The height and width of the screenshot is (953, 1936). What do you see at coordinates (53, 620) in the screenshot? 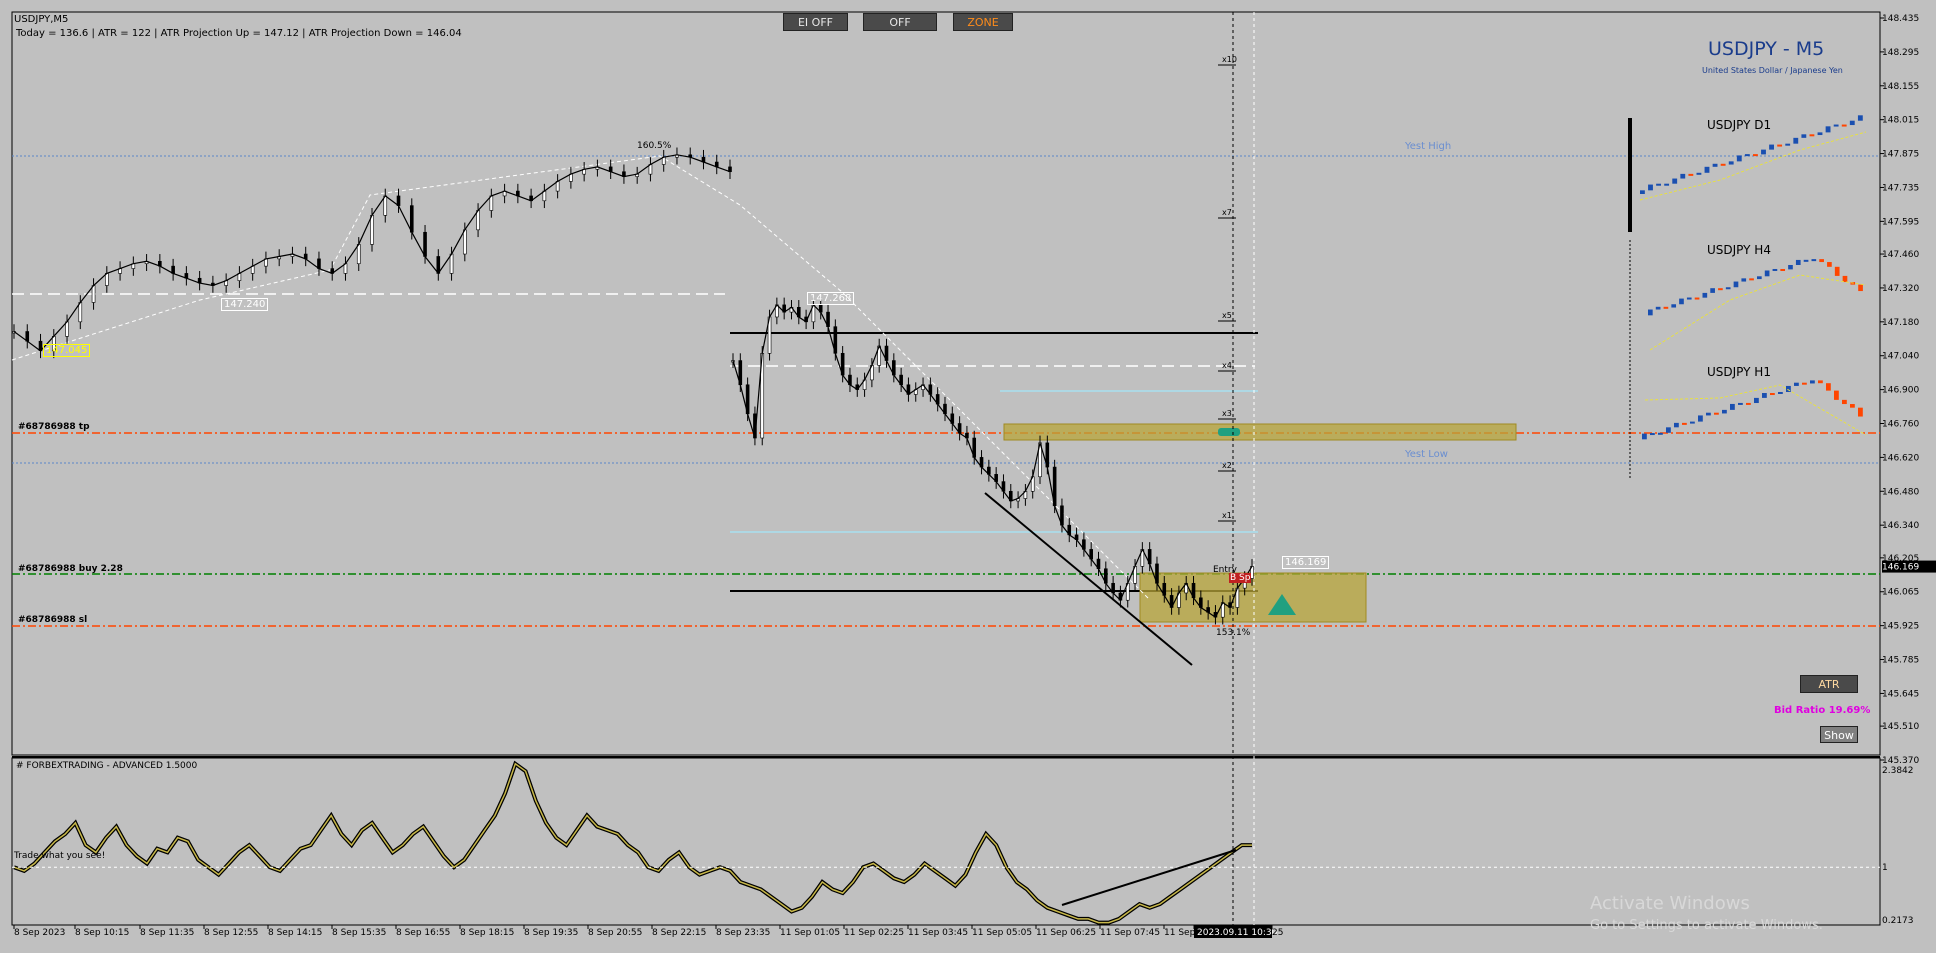
I see `sl-label: #68786988 sl` at bounding box center [53, 620].